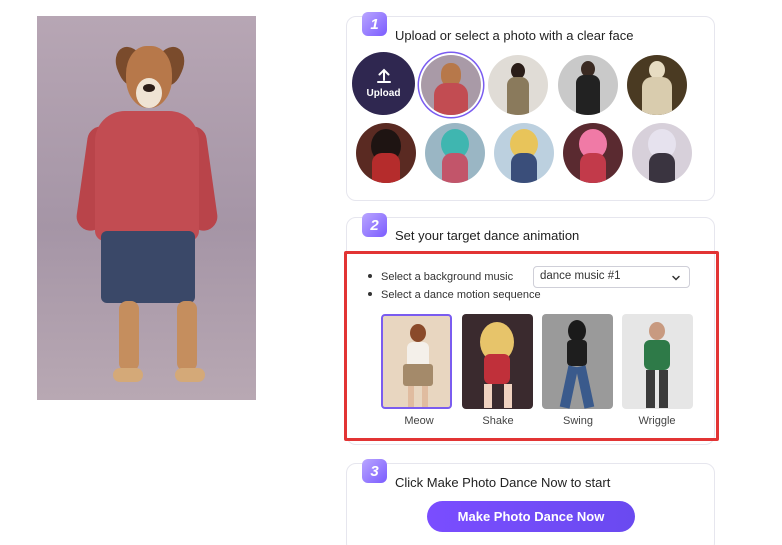 The width and height of the screenshot is (782, 545). Describe the element at coordinates (657, 421) in the screenshot. I see `dance-label-wriggle: Wriggle` at that location.